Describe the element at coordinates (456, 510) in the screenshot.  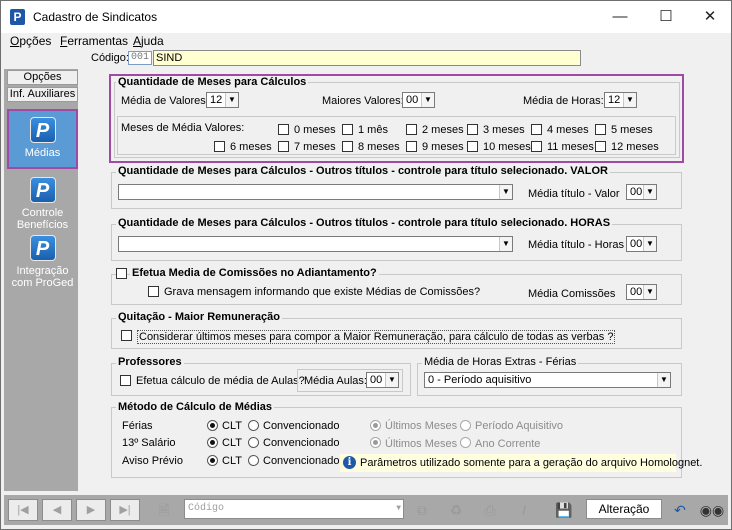
I see `delete-icon: ♻` at that location.